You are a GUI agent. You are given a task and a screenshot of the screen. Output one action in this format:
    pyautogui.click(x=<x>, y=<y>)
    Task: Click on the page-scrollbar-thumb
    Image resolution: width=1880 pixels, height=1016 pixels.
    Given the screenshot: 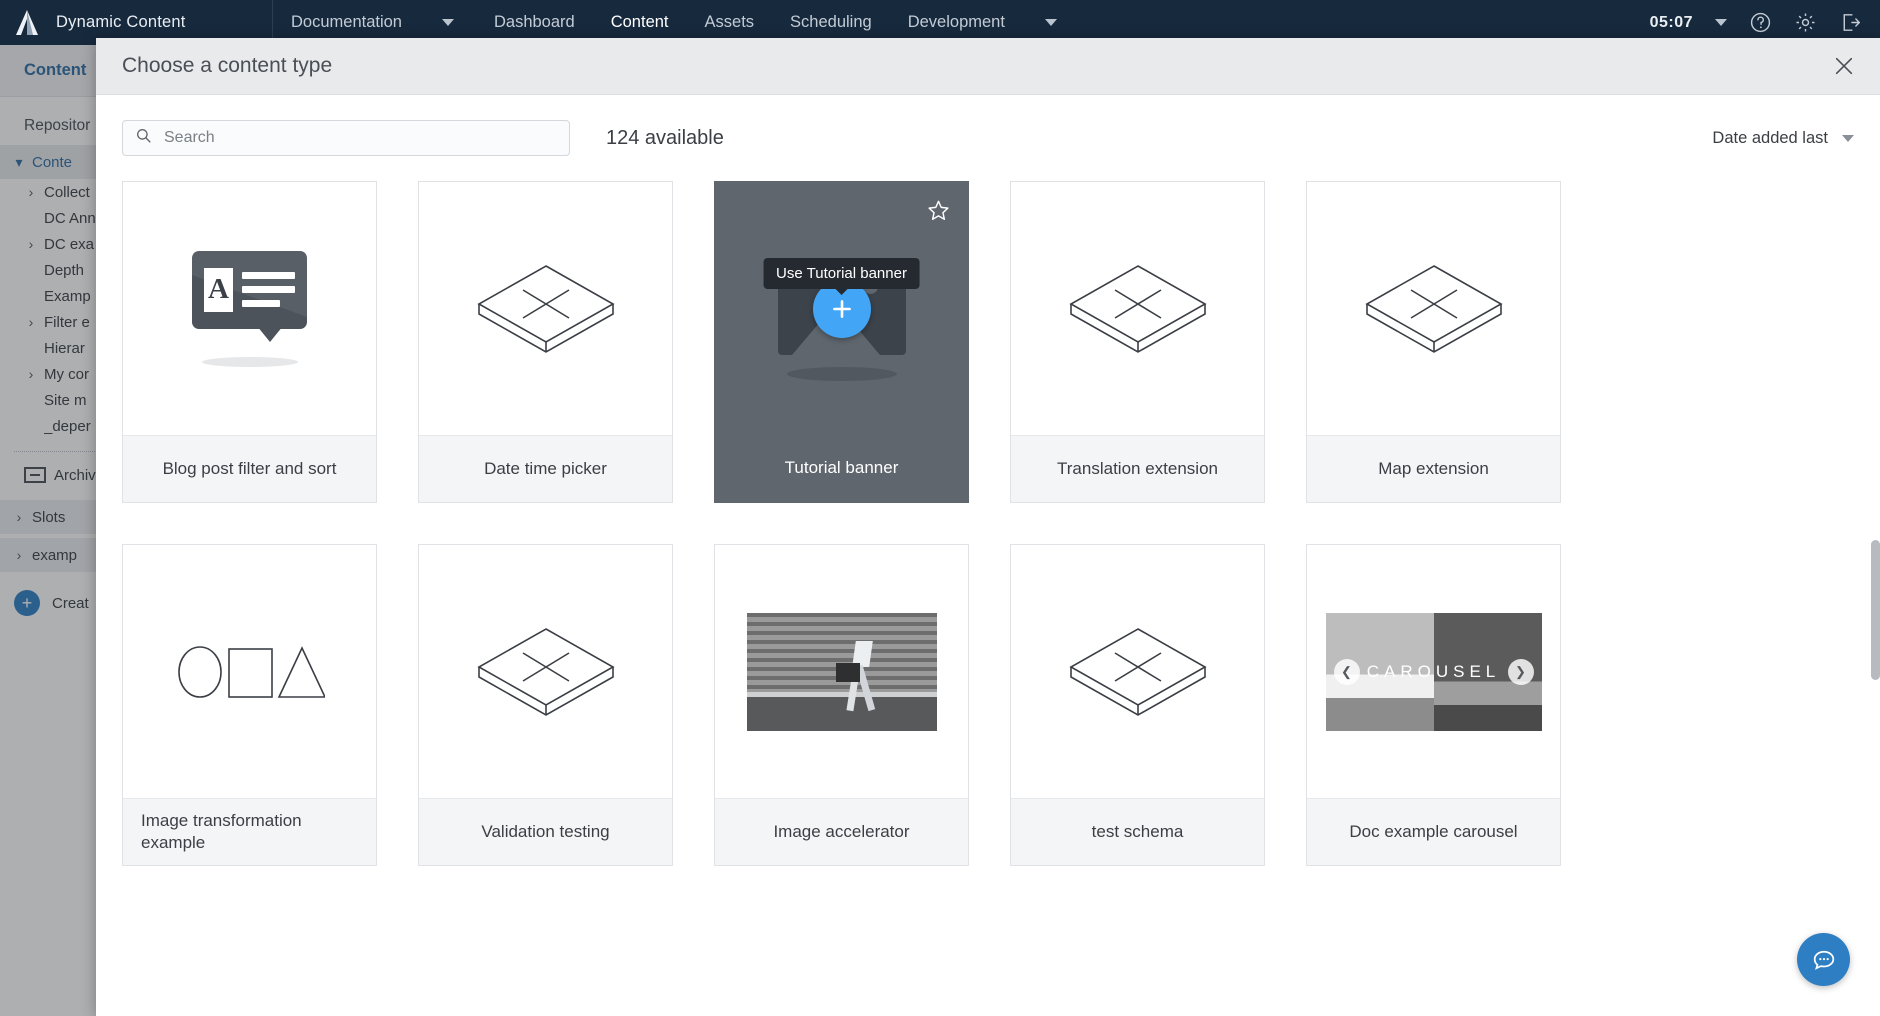 What is the action you would take?
    pyautogui.click(x=1875, y=610)
    